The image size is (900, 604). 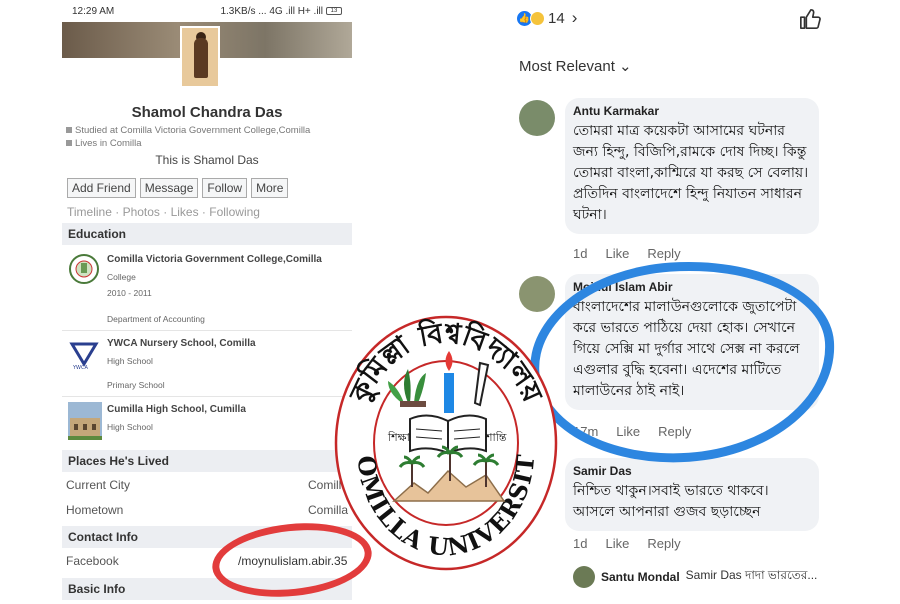 I want to click on current-city-row: Current City Comilla, so click(x=207, y=485).